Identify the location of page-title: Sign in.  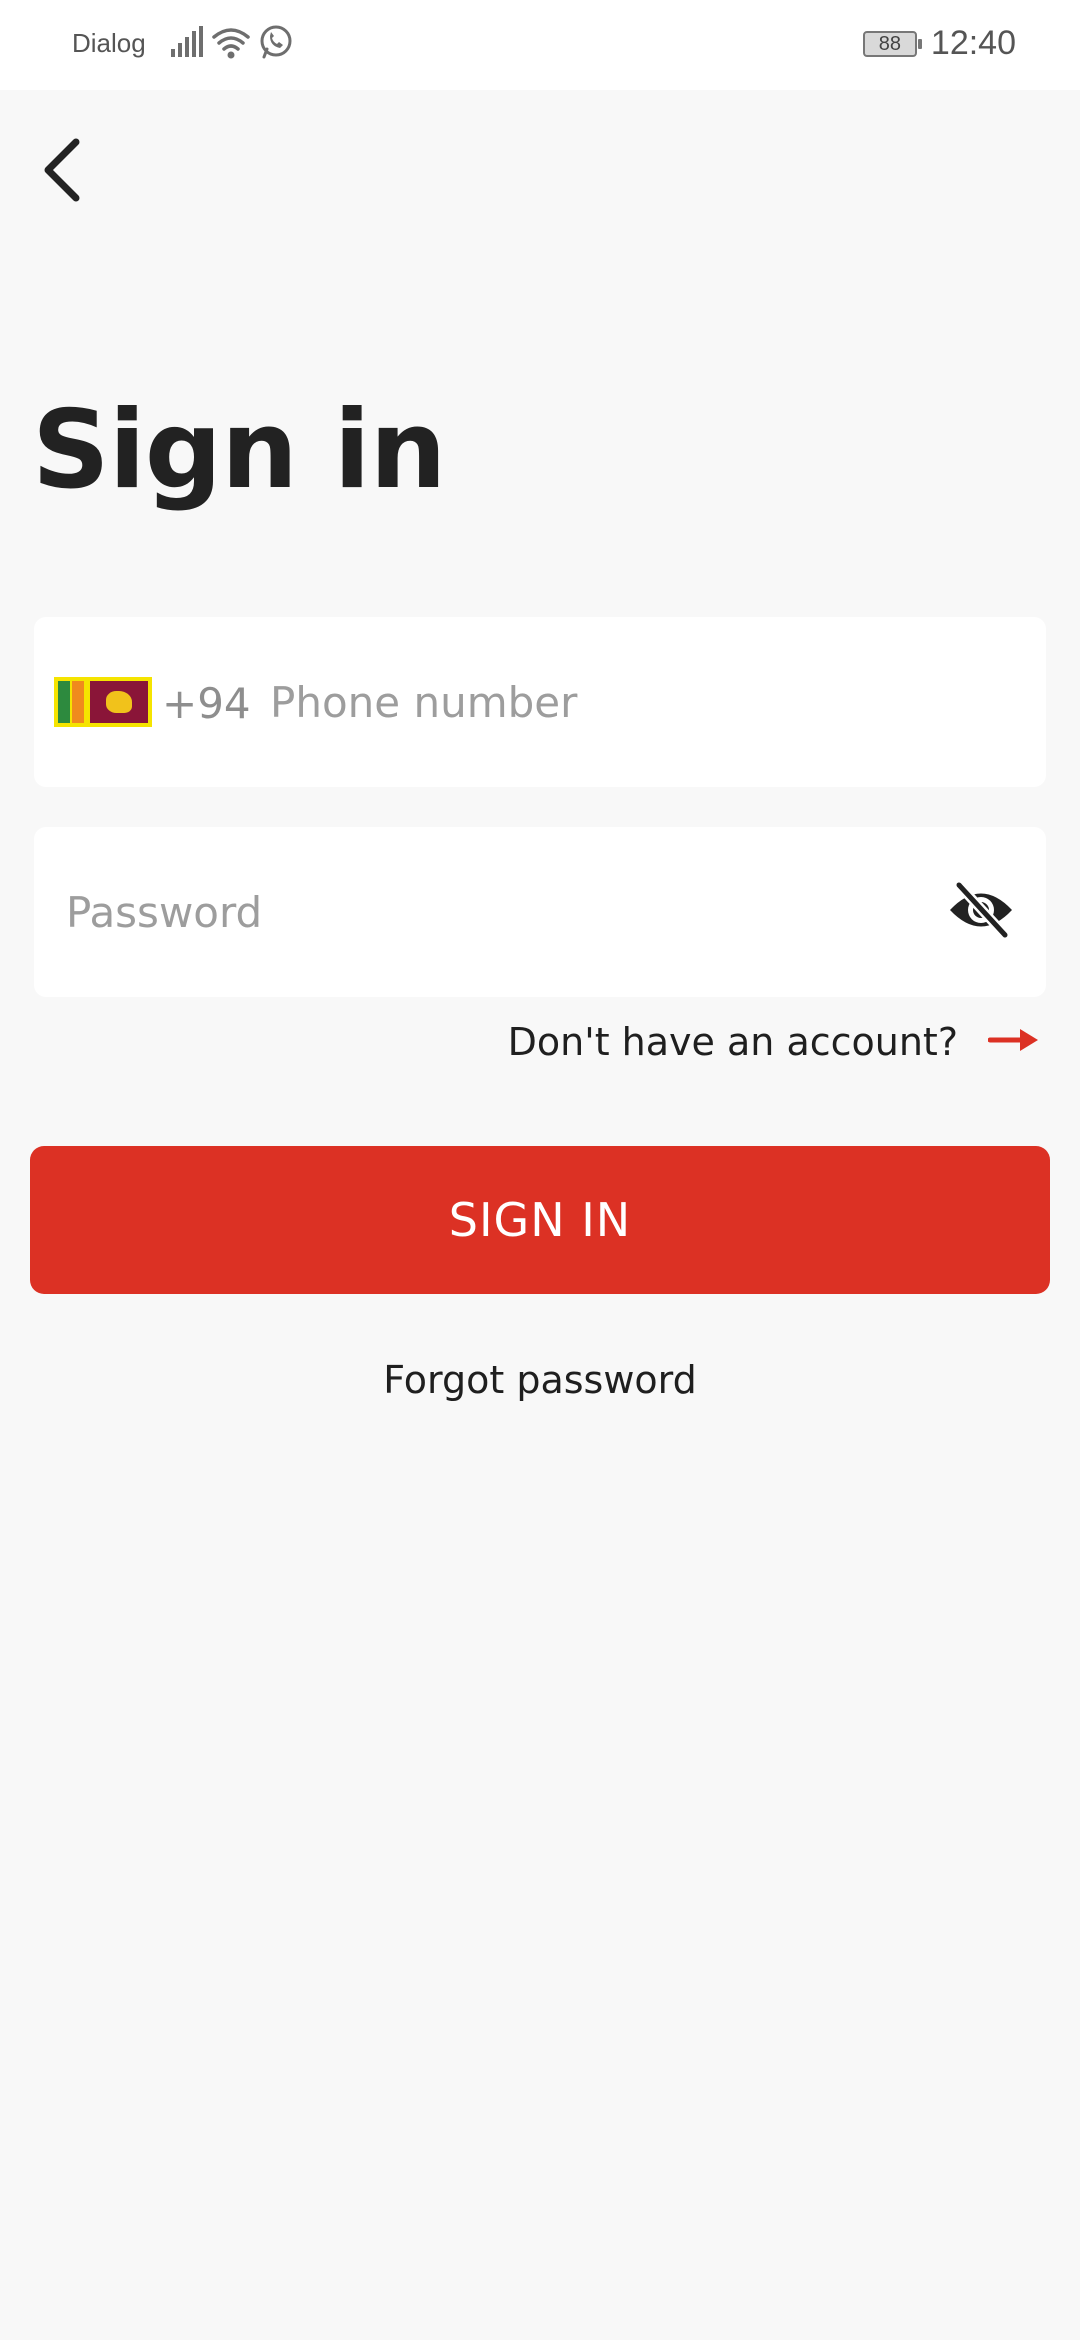
(239, 451).